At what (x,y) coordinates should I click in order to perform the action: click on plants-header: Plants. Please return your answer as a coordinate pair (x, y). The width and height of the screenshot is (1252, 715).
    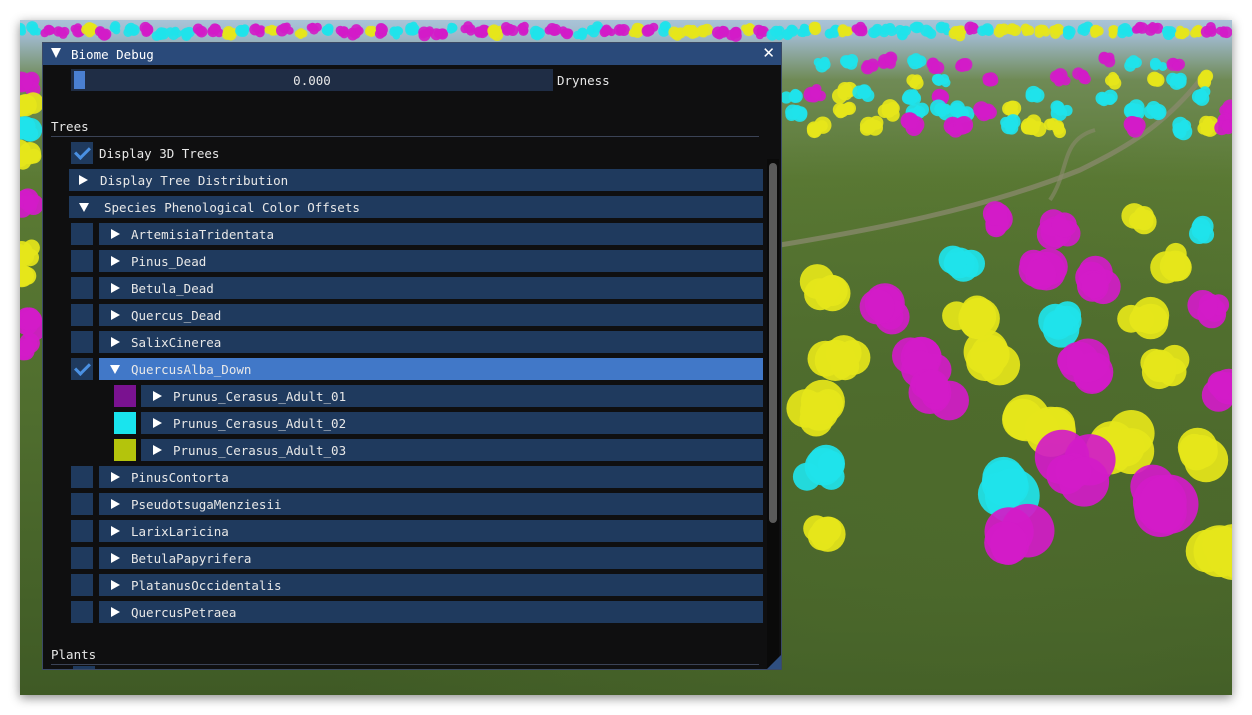
    Looking at the image, I should click on (74, 654).